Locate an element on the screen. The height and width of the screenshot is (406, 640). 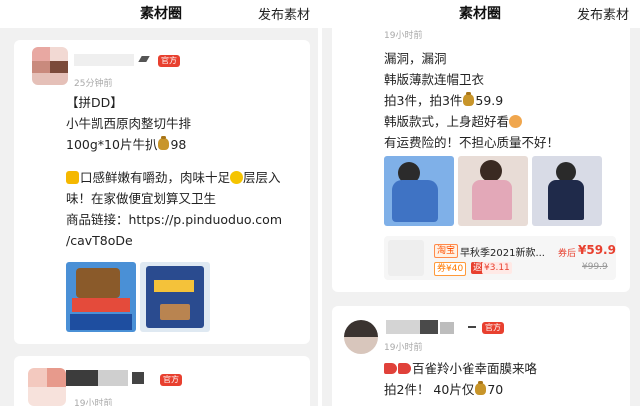
post-line: 商品链接：https://p.pinduoduo.com is located at coordinates (174, 219).